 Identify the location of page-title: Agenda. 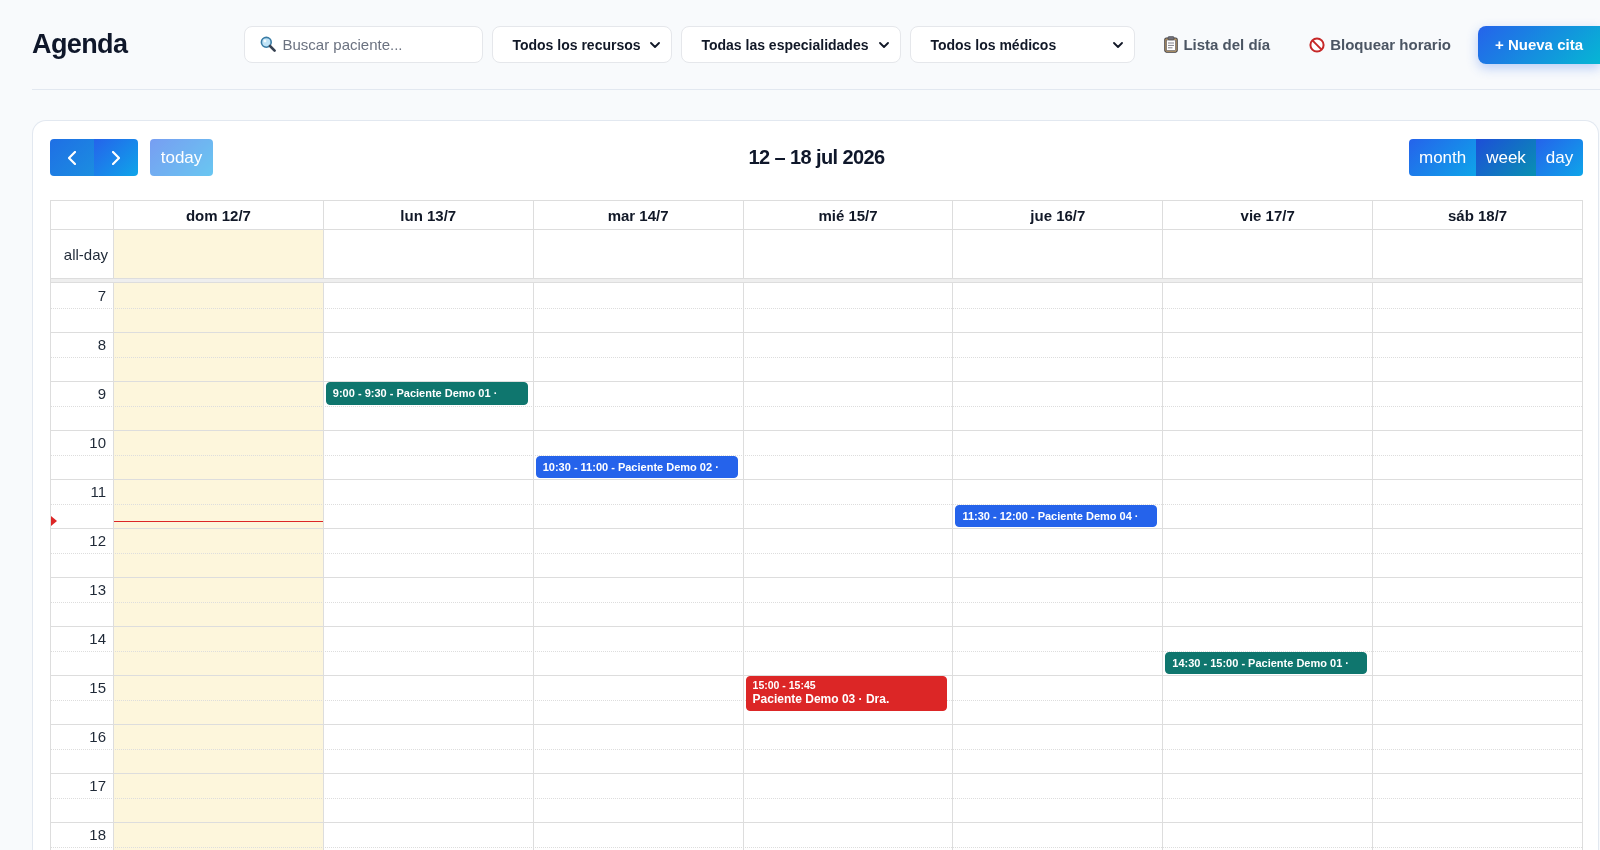
(80, 44).